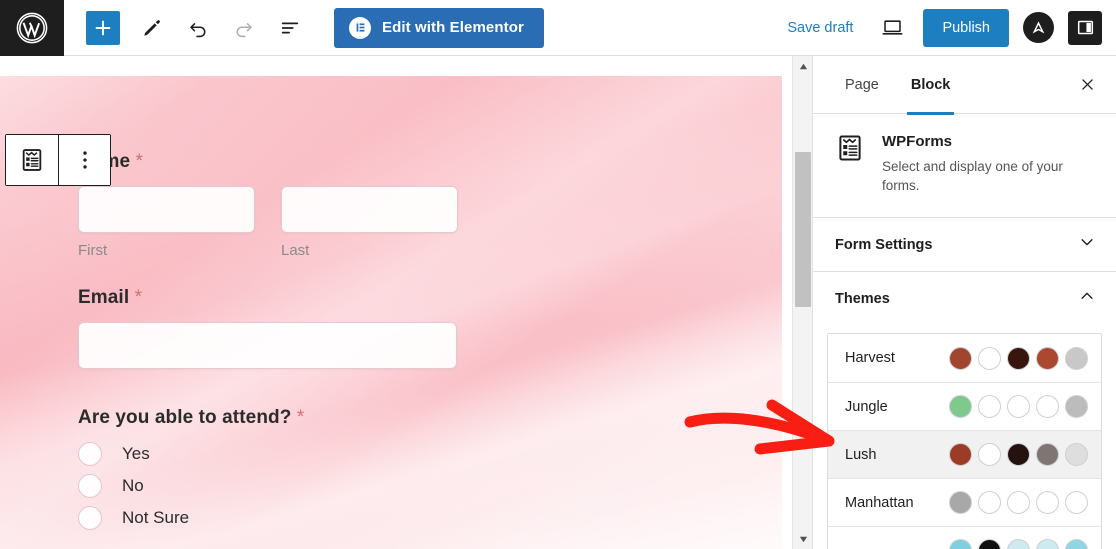  What do you see at coordinates (103, 27) in the screenshot?
I see `add-block-button` at bounding box center [103, 27].